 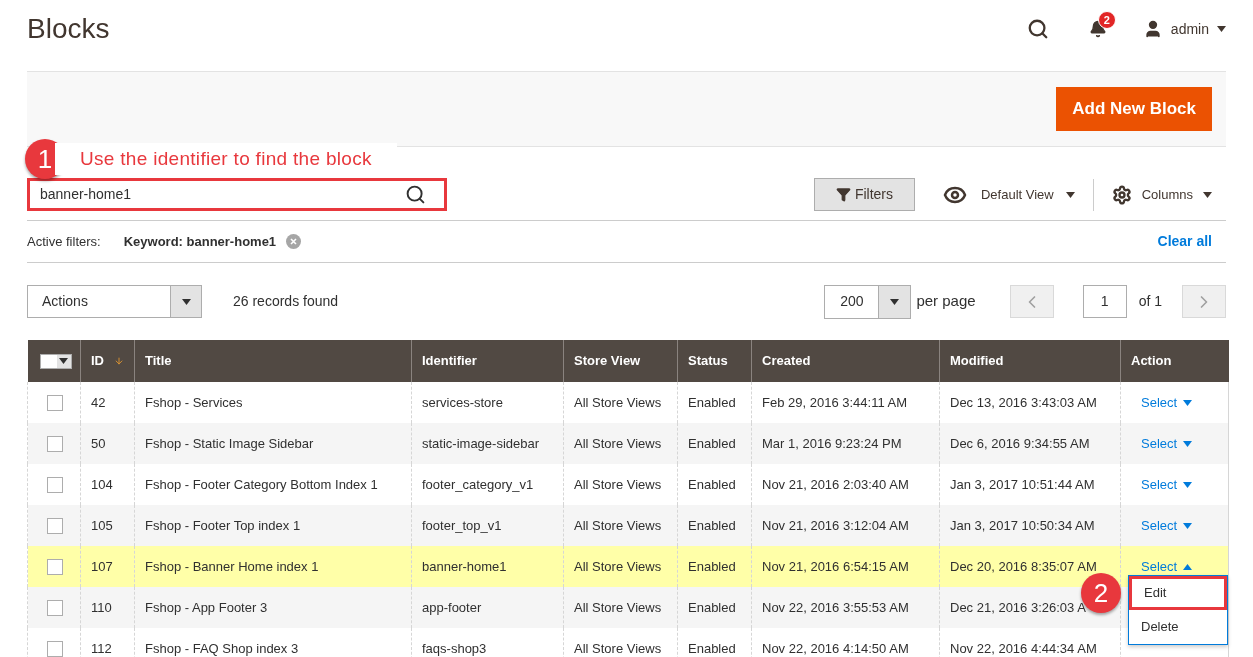 I want to click on column-header: Title, so click(x=273, y=361).